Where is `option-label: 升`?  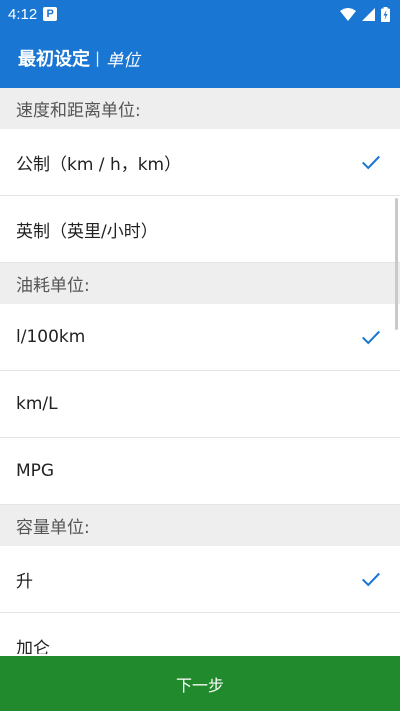 option-label: 升 is located at coordinates (24, 581).